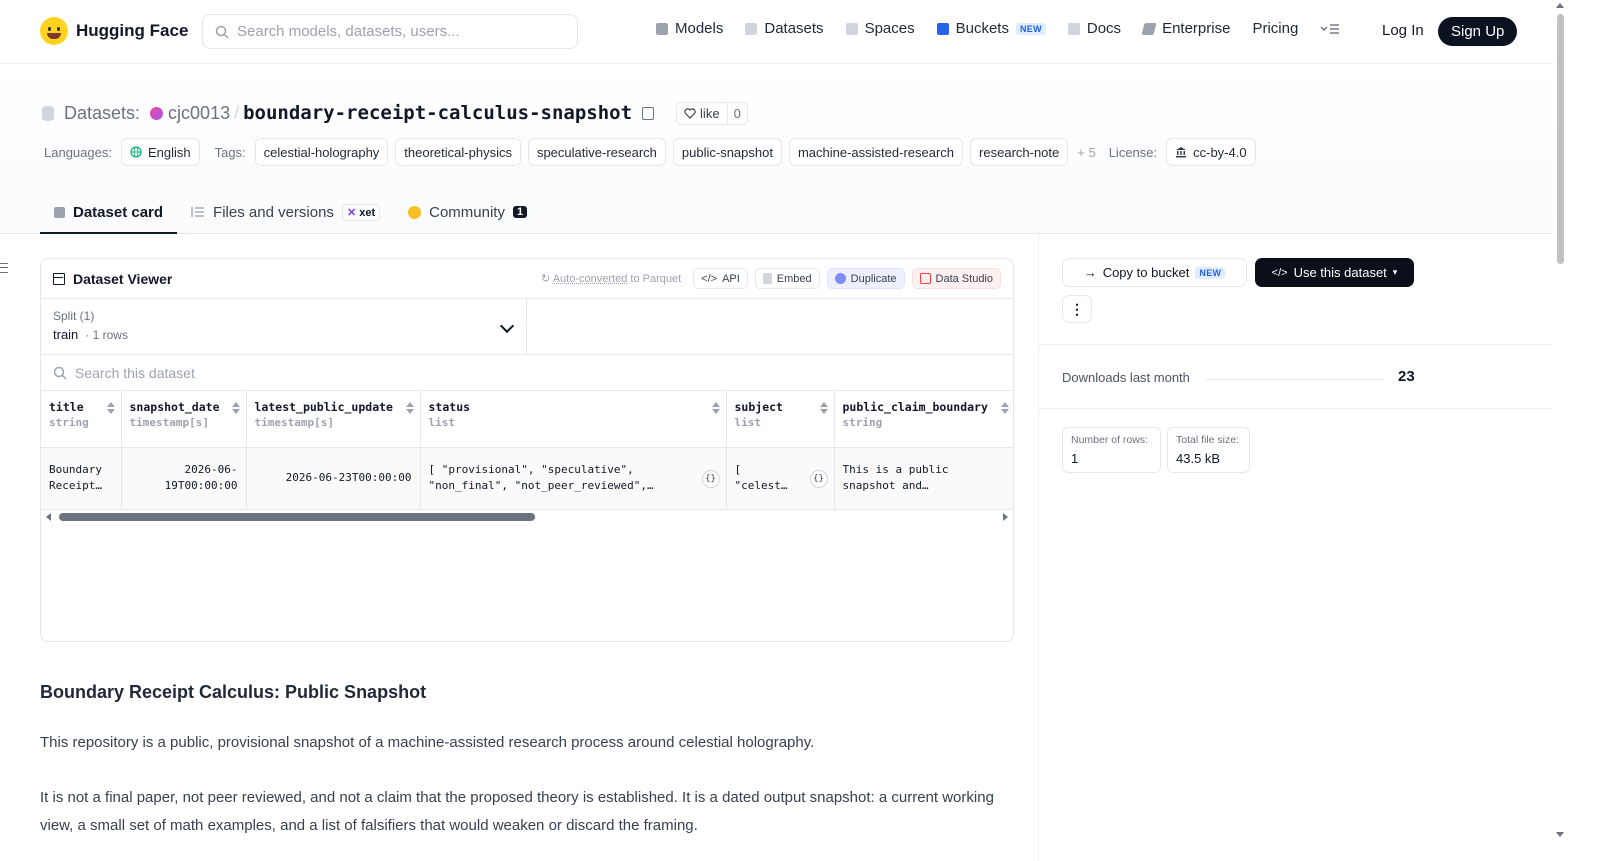 This screenshot has height=861, width=1600. I want to click on signup-button: Sign Up, so click(1478, 31).